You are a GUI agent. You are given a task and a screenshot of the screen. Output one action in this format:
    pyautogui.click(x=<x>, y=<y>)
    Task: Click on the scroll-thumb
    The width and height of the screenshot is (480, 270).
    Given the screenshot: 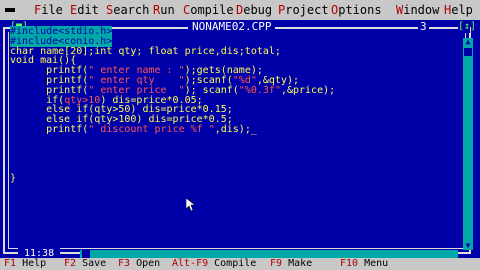 What is the action you would take?
    pyautogui.click(x=468, y=52)
    